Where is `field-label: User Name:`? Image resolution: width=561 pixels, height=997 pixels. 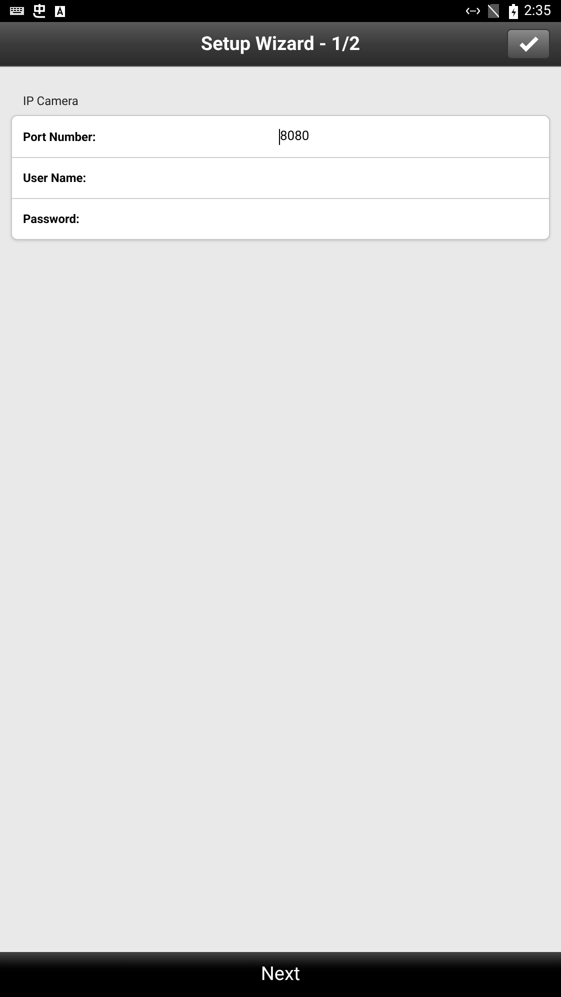 field-label: User Name: is located at coordinates (55, 178).